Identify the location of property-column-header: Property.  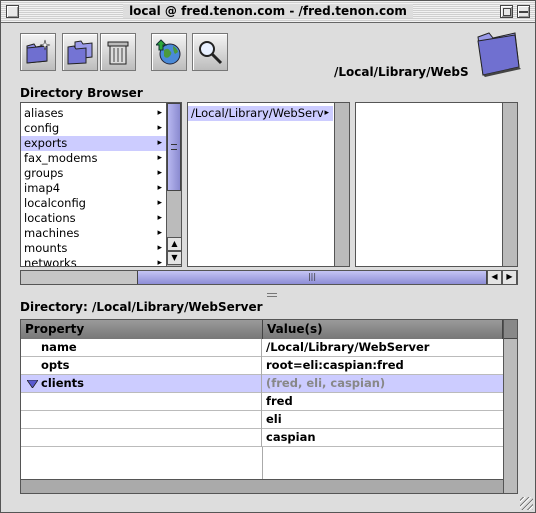
(142, 329).